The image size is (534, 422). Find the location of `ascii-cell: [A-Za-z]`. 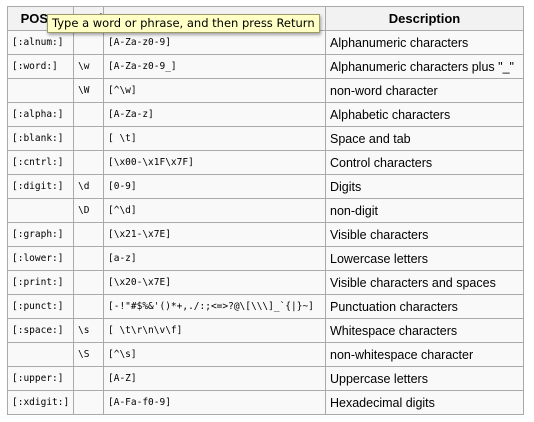

ascii-cell: [A-Za-z] is located at coordinates (214, 114).